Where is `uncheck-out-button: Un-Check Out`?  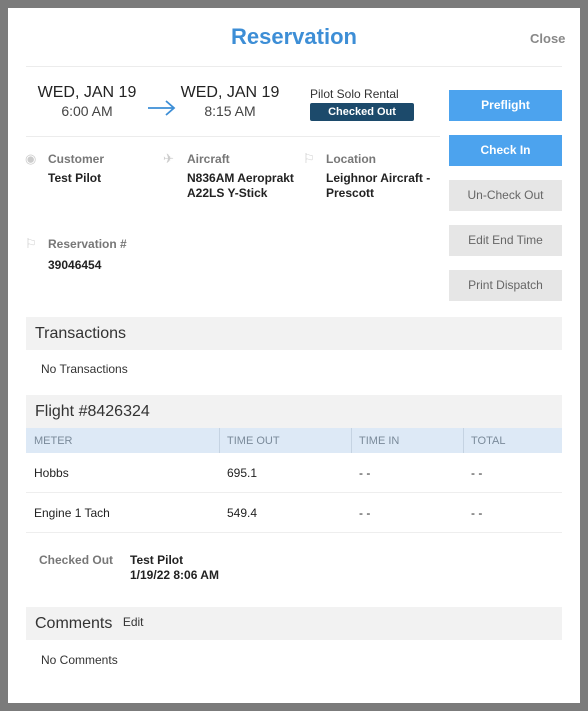 uncheck-out-button: Un-Check Out is located at coordinates (505, 195).